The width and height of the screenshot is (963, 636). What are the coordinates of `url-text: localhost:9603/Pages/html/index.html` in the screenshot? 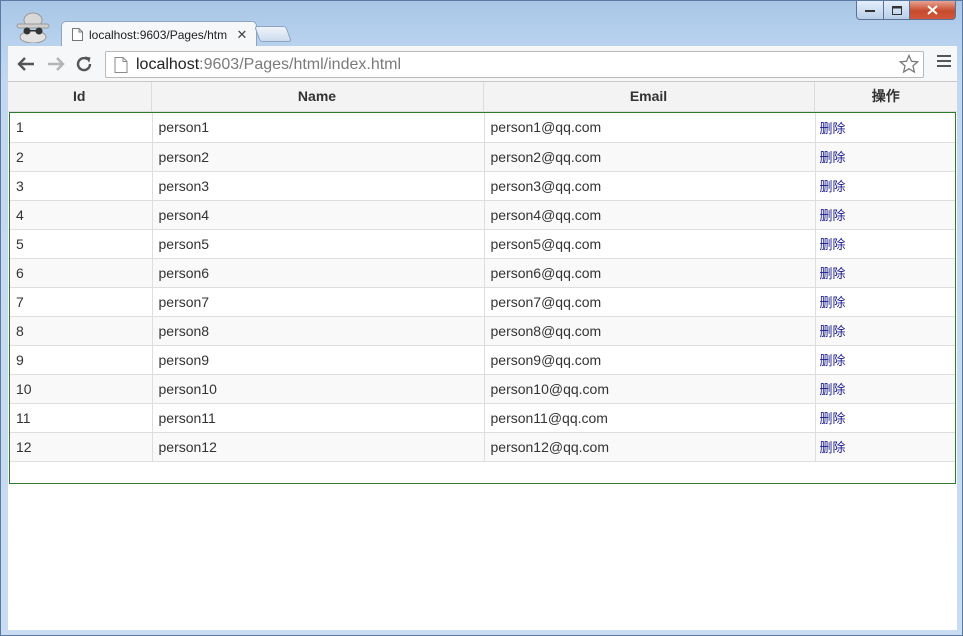 It's located at (268, 65).